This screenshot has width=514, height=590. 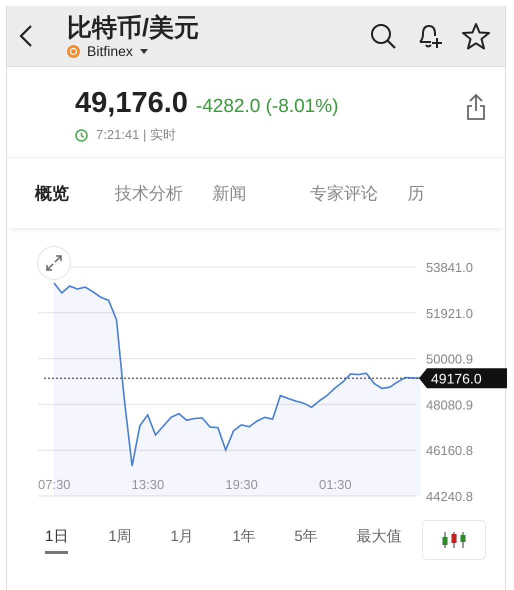 What do you see at coordinates (449, 359) in the screenshot?
I see `axis-label: 50000.9` at bounding box center [449, 359].